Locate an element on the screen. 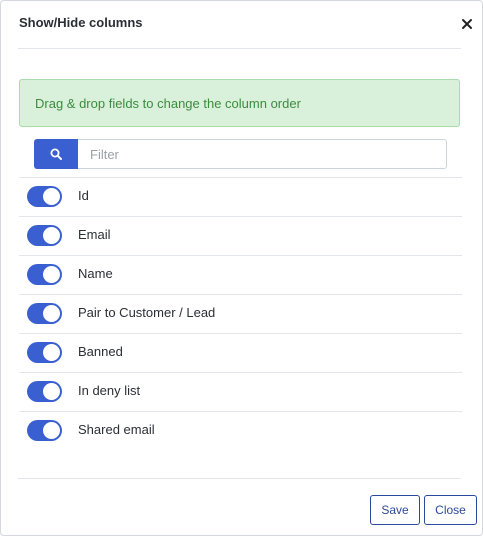 The width and height of the screenshot is (483, 536). list-item: Banned is located at coordinates (240, 352).